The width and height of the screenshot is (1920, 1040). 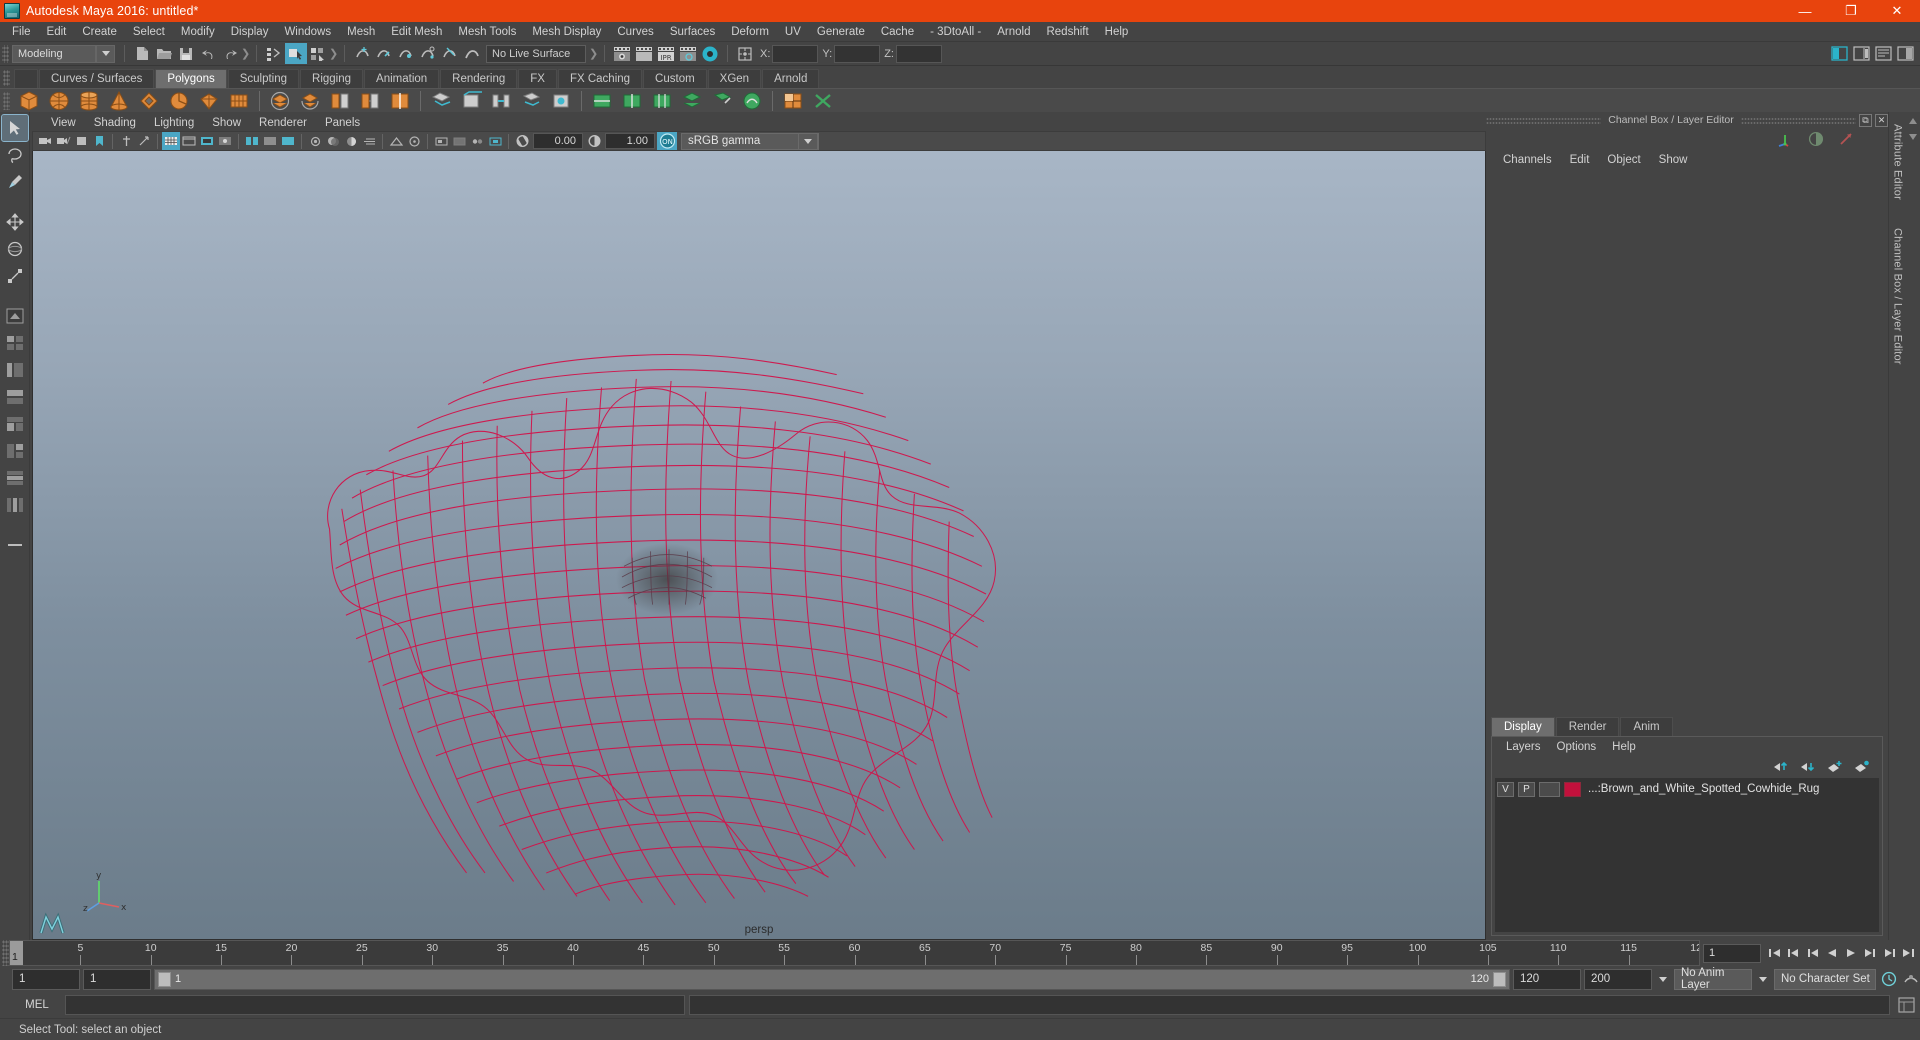 What do you see at coordinates (46, 979) in the screenshot?
I see `anim-start-field: 1` at bounding box center [46, 979].